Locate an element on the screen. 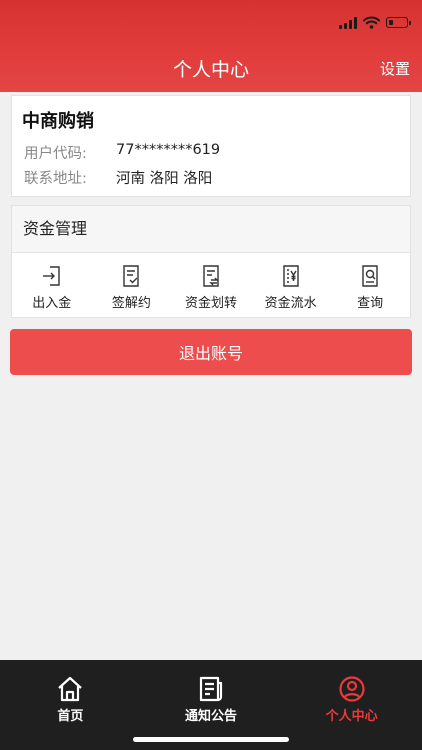  battery-icon is located at coordinates (398, 22).